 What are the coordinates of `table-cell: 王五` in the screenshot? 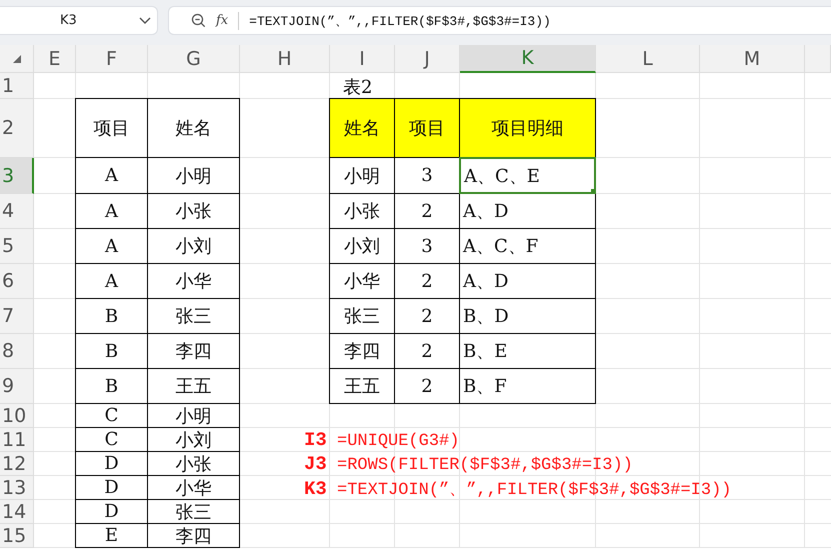 It's located at (362, 386).